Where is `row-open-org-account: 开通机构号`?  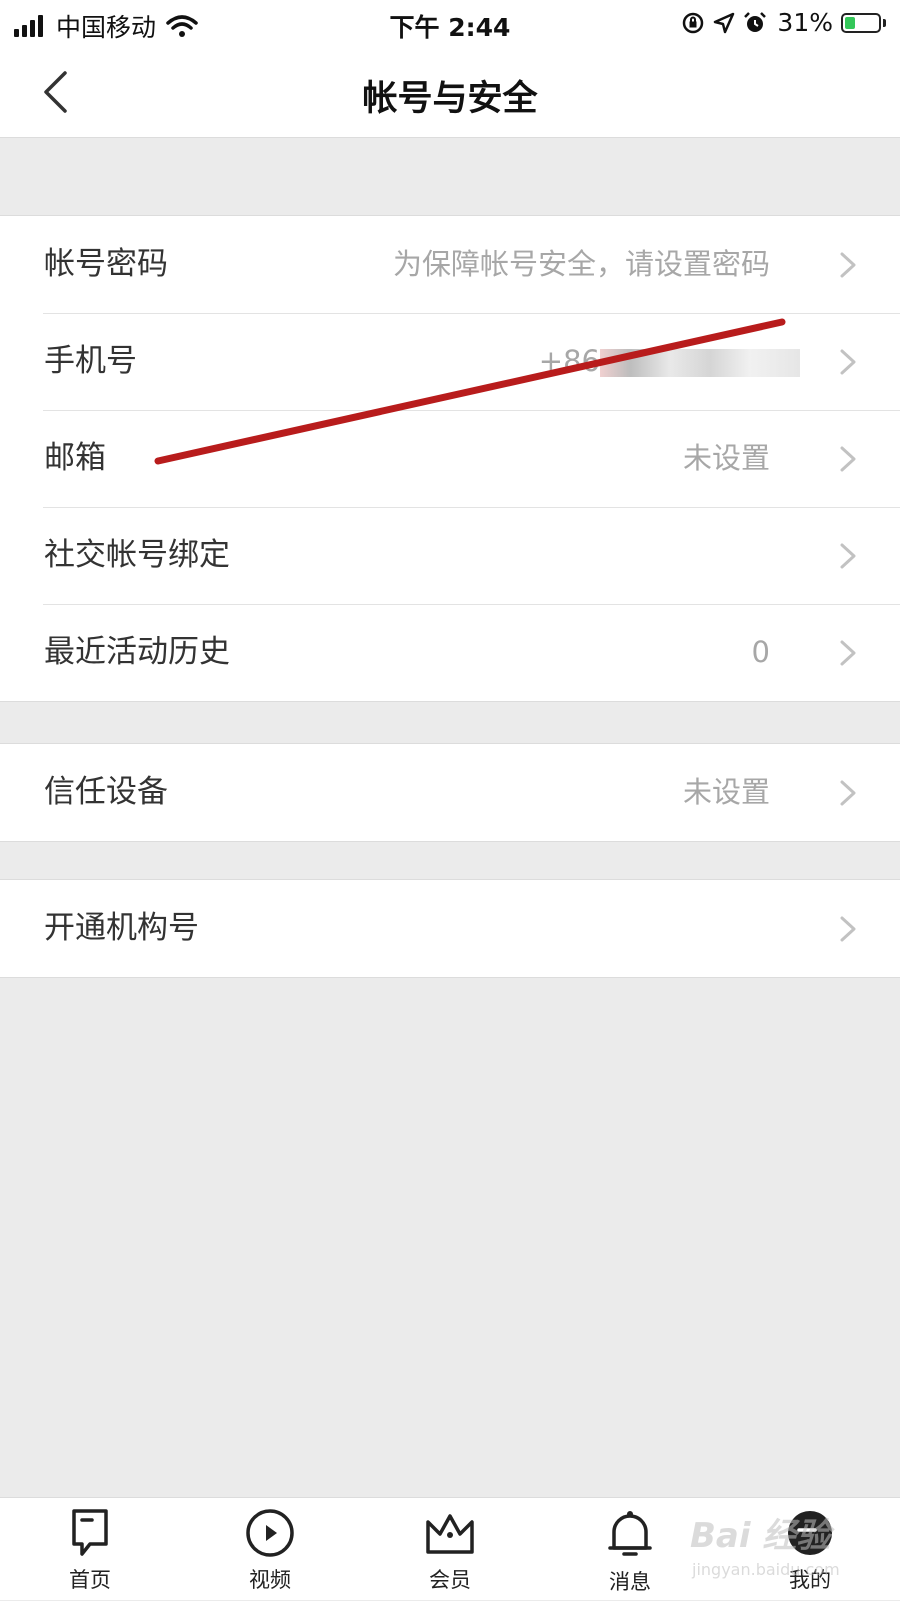
row-open-org-account: 开通机构号 is located at coordinates (450, 928).